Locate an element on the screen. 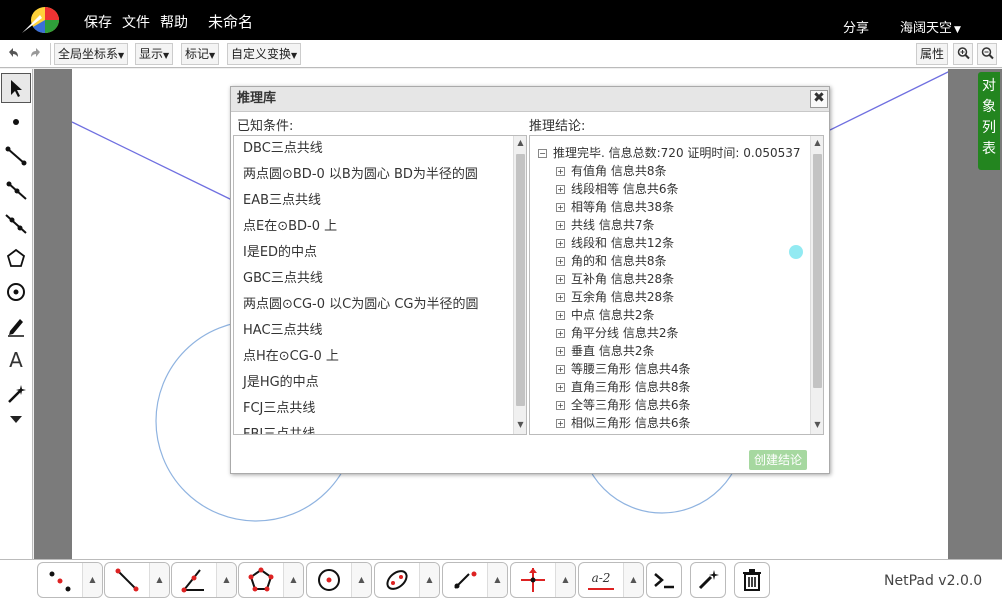  angle-tools-dropdown: ▲ is located at coordinates (226, 580).